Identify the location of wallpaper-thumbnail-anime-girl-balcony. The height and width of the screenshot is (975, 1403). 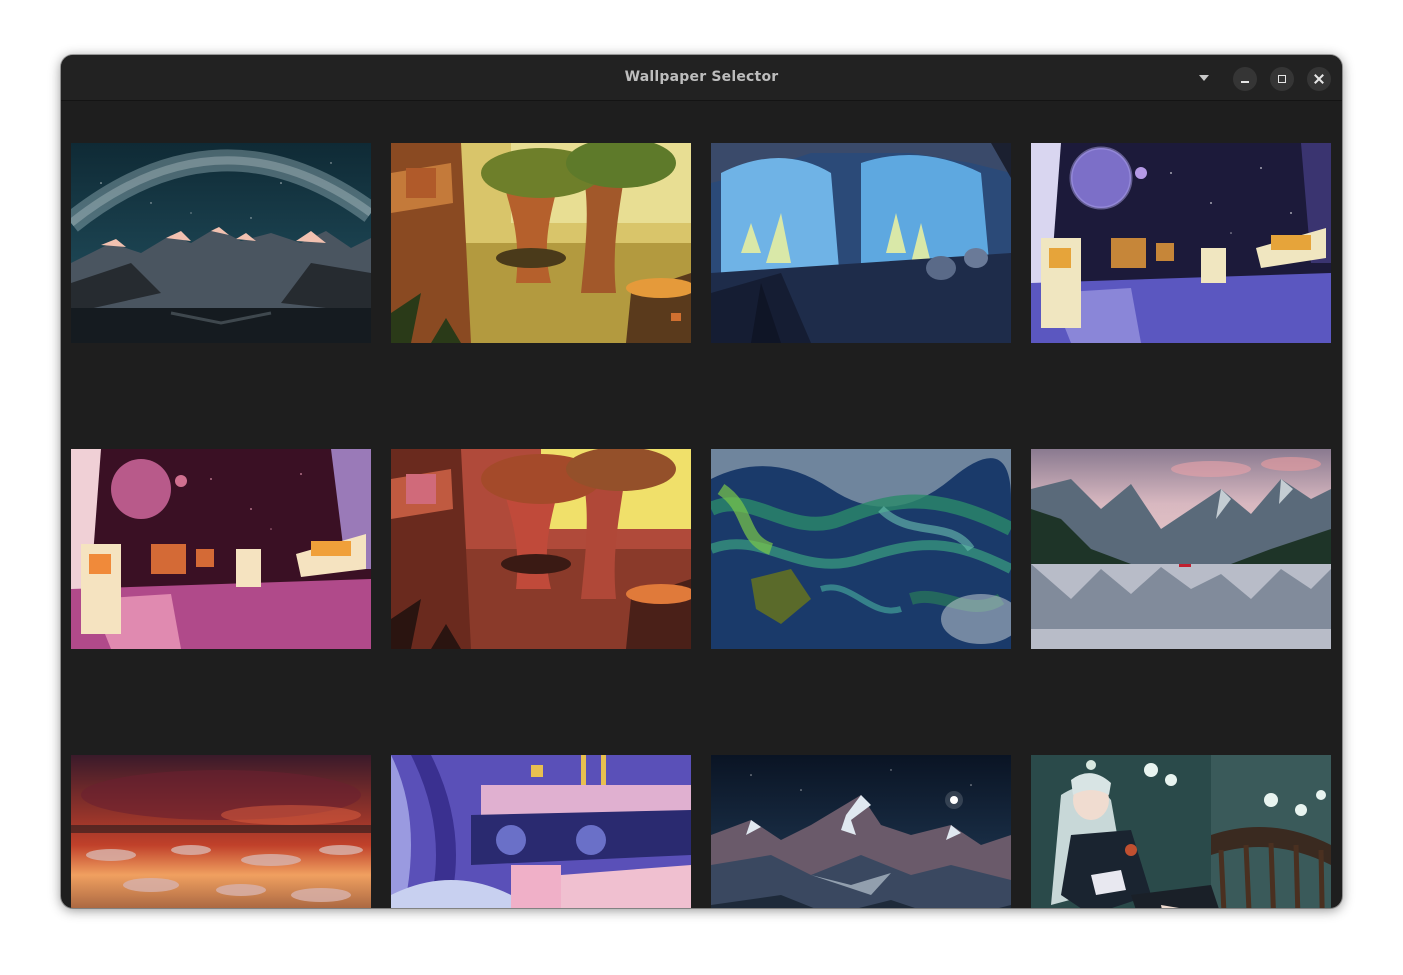
(1181, 831).